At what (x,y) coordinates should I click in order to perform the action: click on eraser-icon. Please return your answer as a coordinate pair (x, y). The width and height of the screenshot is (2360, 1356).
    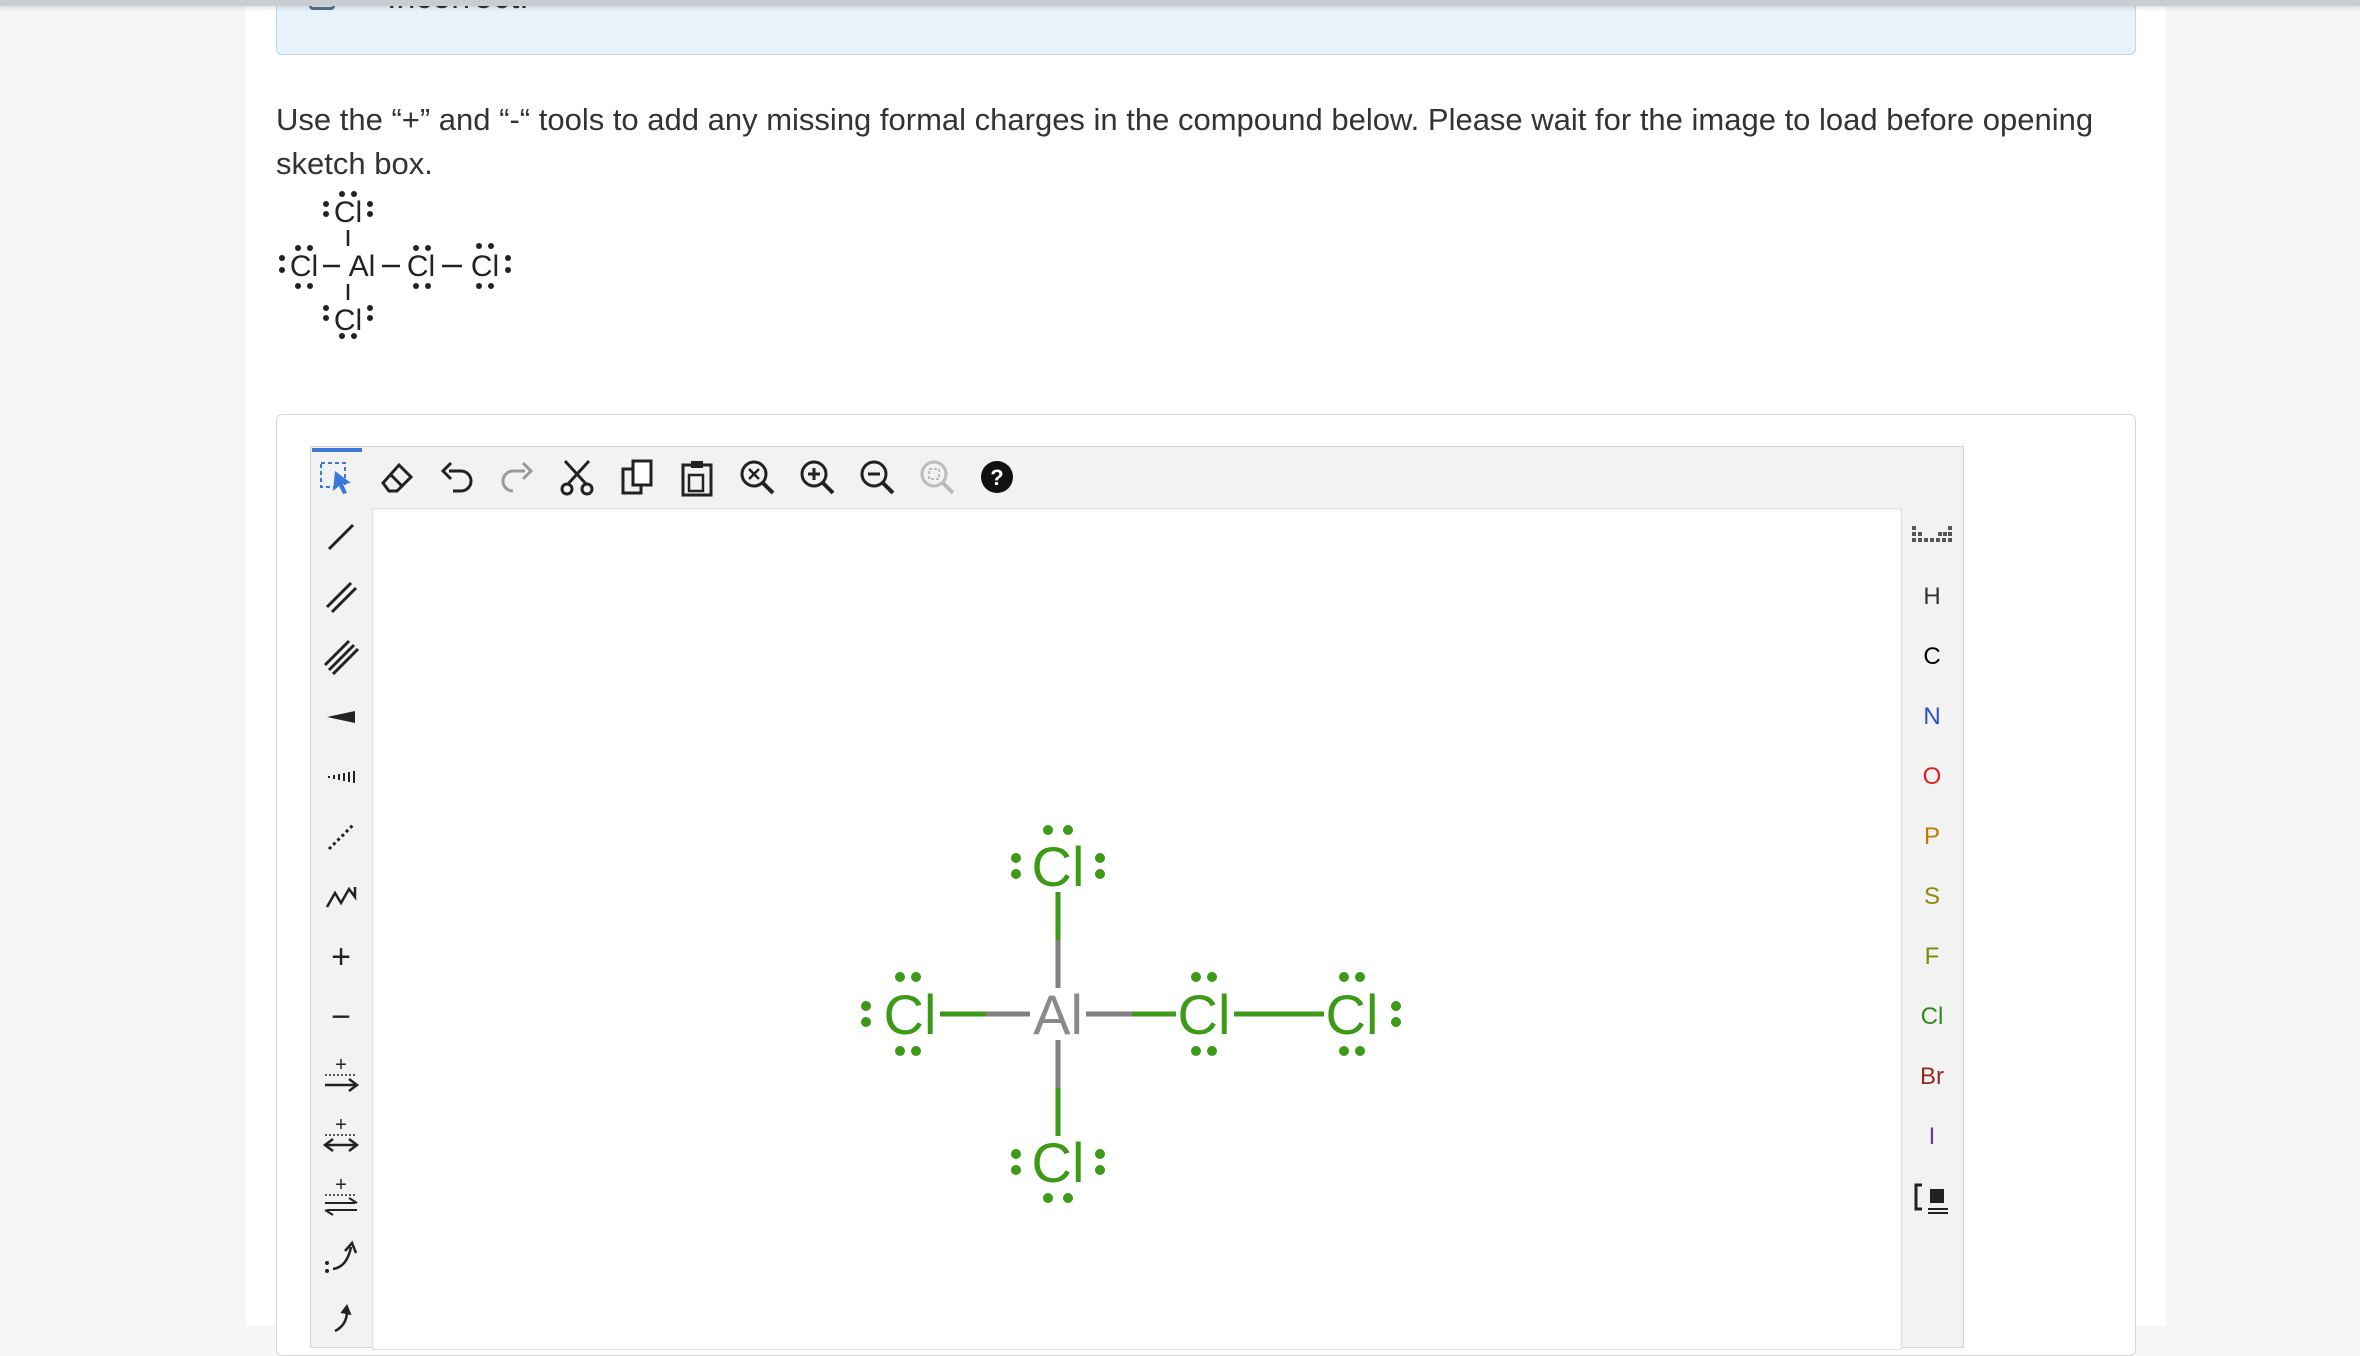
    Looking at the image, I should click on (397, 477).